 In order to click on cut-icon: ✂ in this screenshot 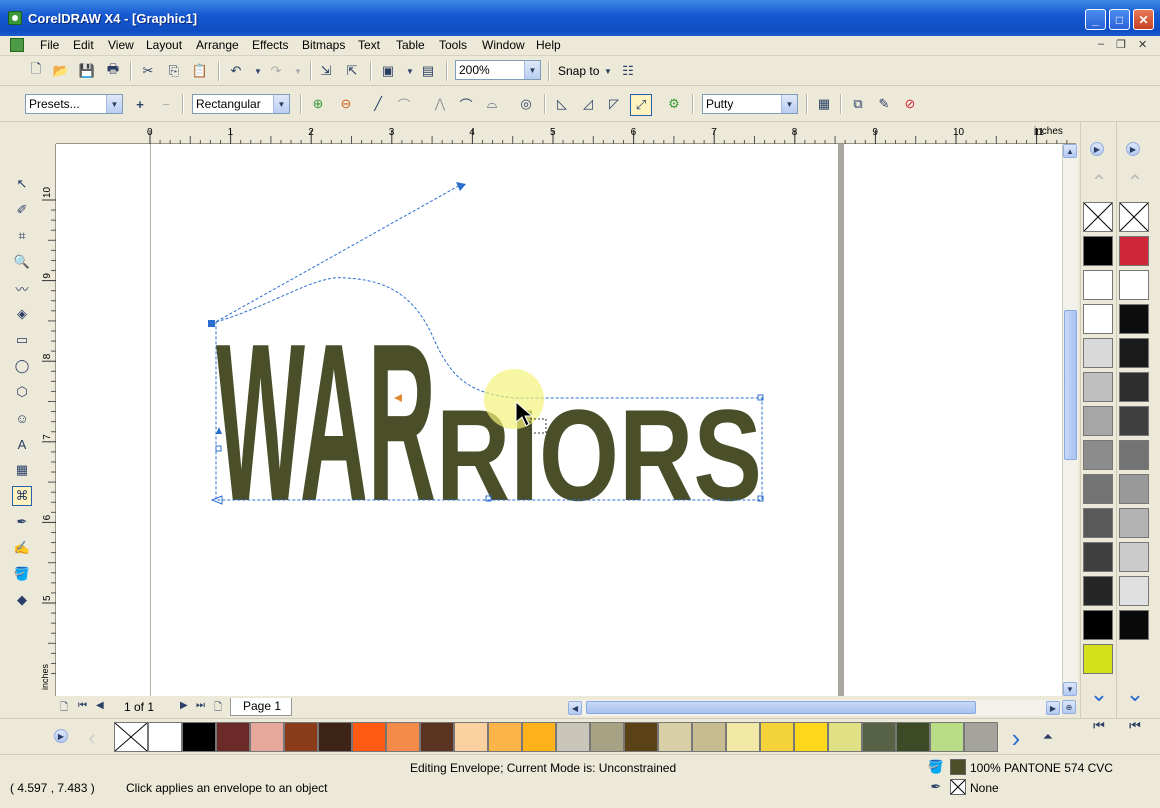, I will do `click(148, 71)`.